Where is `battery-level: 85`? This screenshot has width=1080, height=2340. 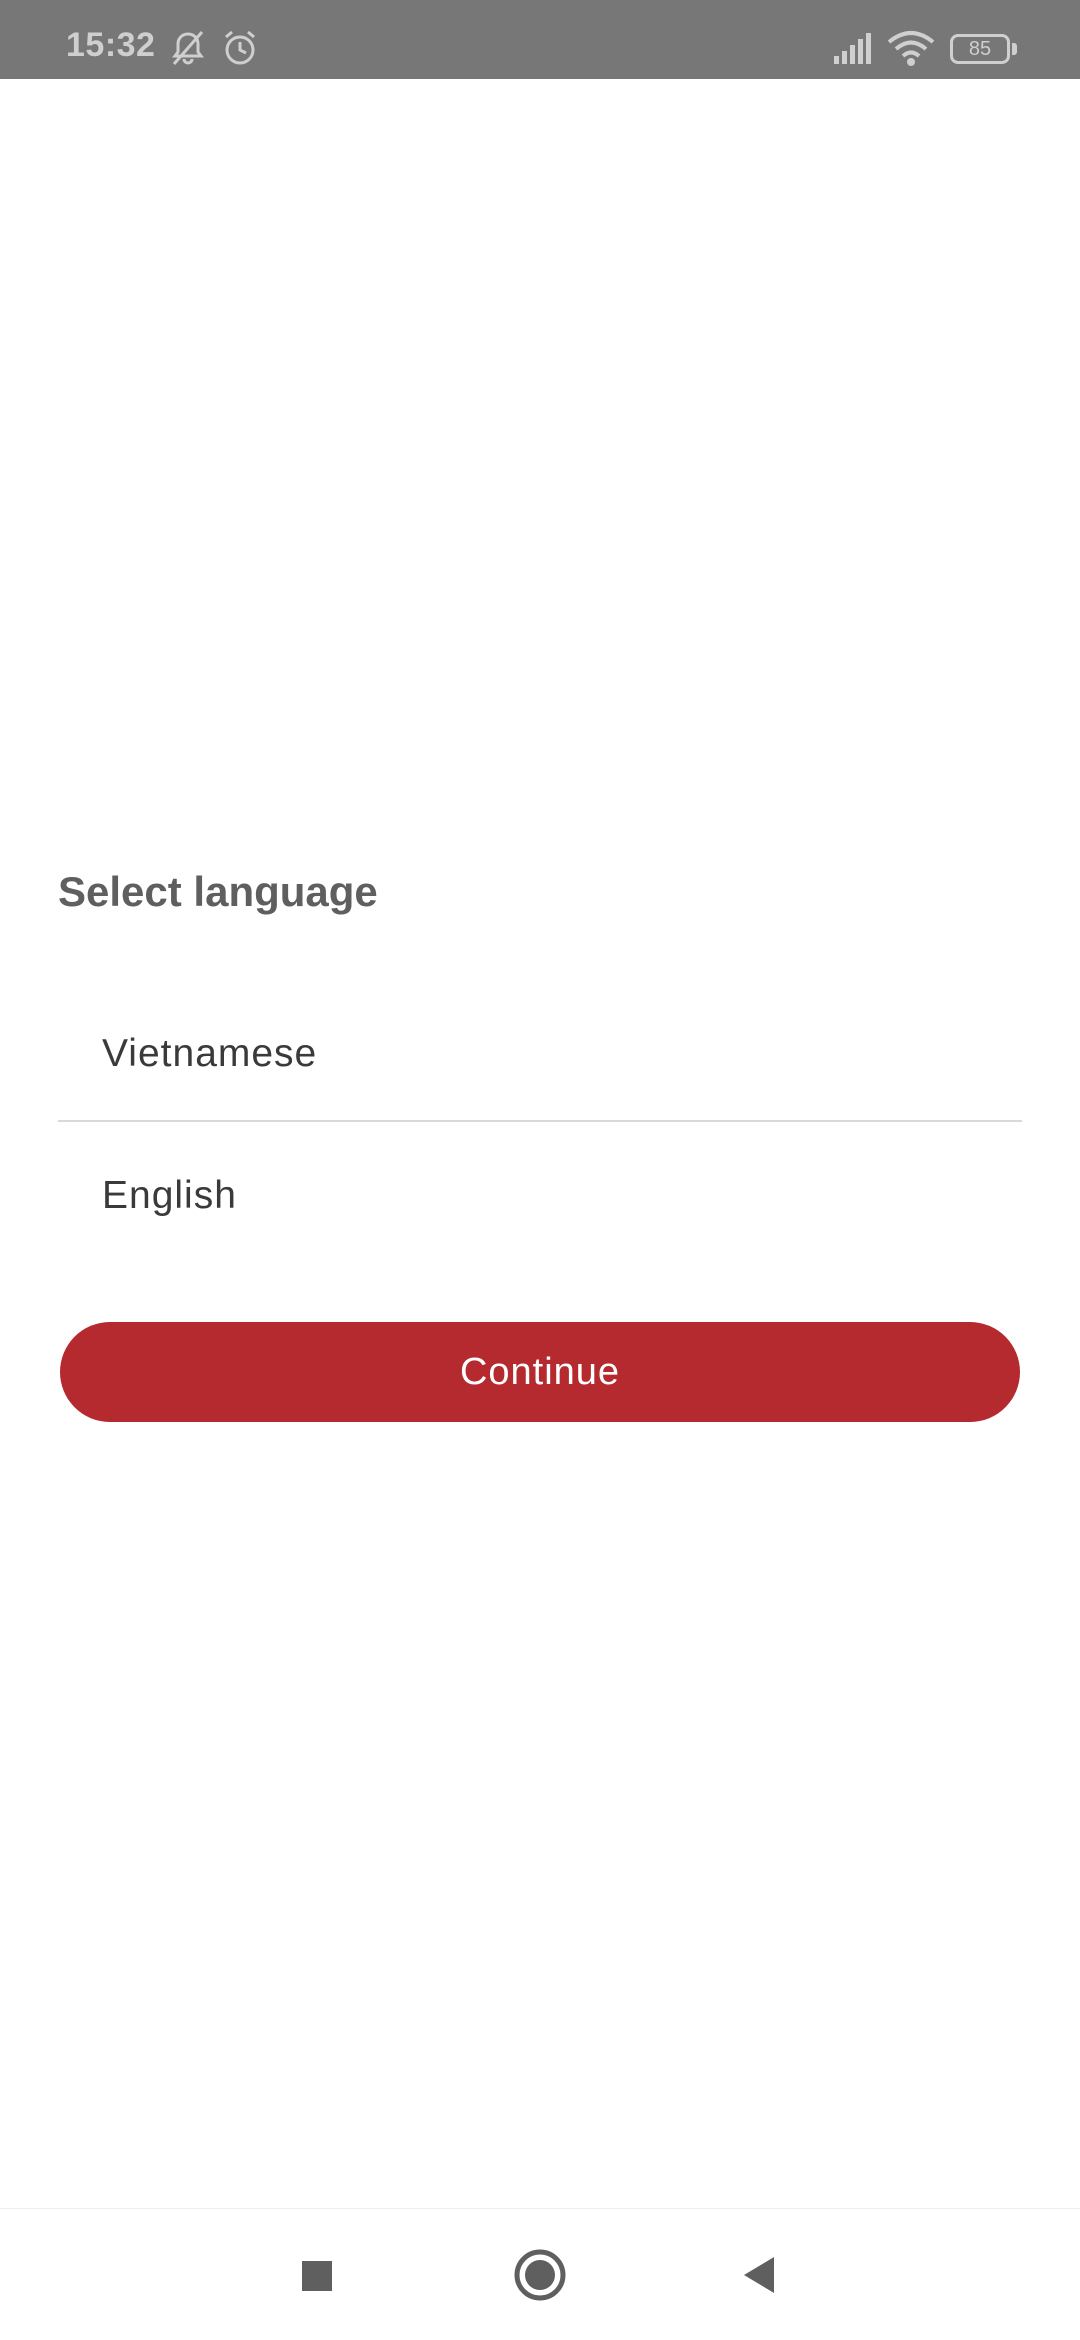 battery-level: 85 is located at coordinates (980, 49).